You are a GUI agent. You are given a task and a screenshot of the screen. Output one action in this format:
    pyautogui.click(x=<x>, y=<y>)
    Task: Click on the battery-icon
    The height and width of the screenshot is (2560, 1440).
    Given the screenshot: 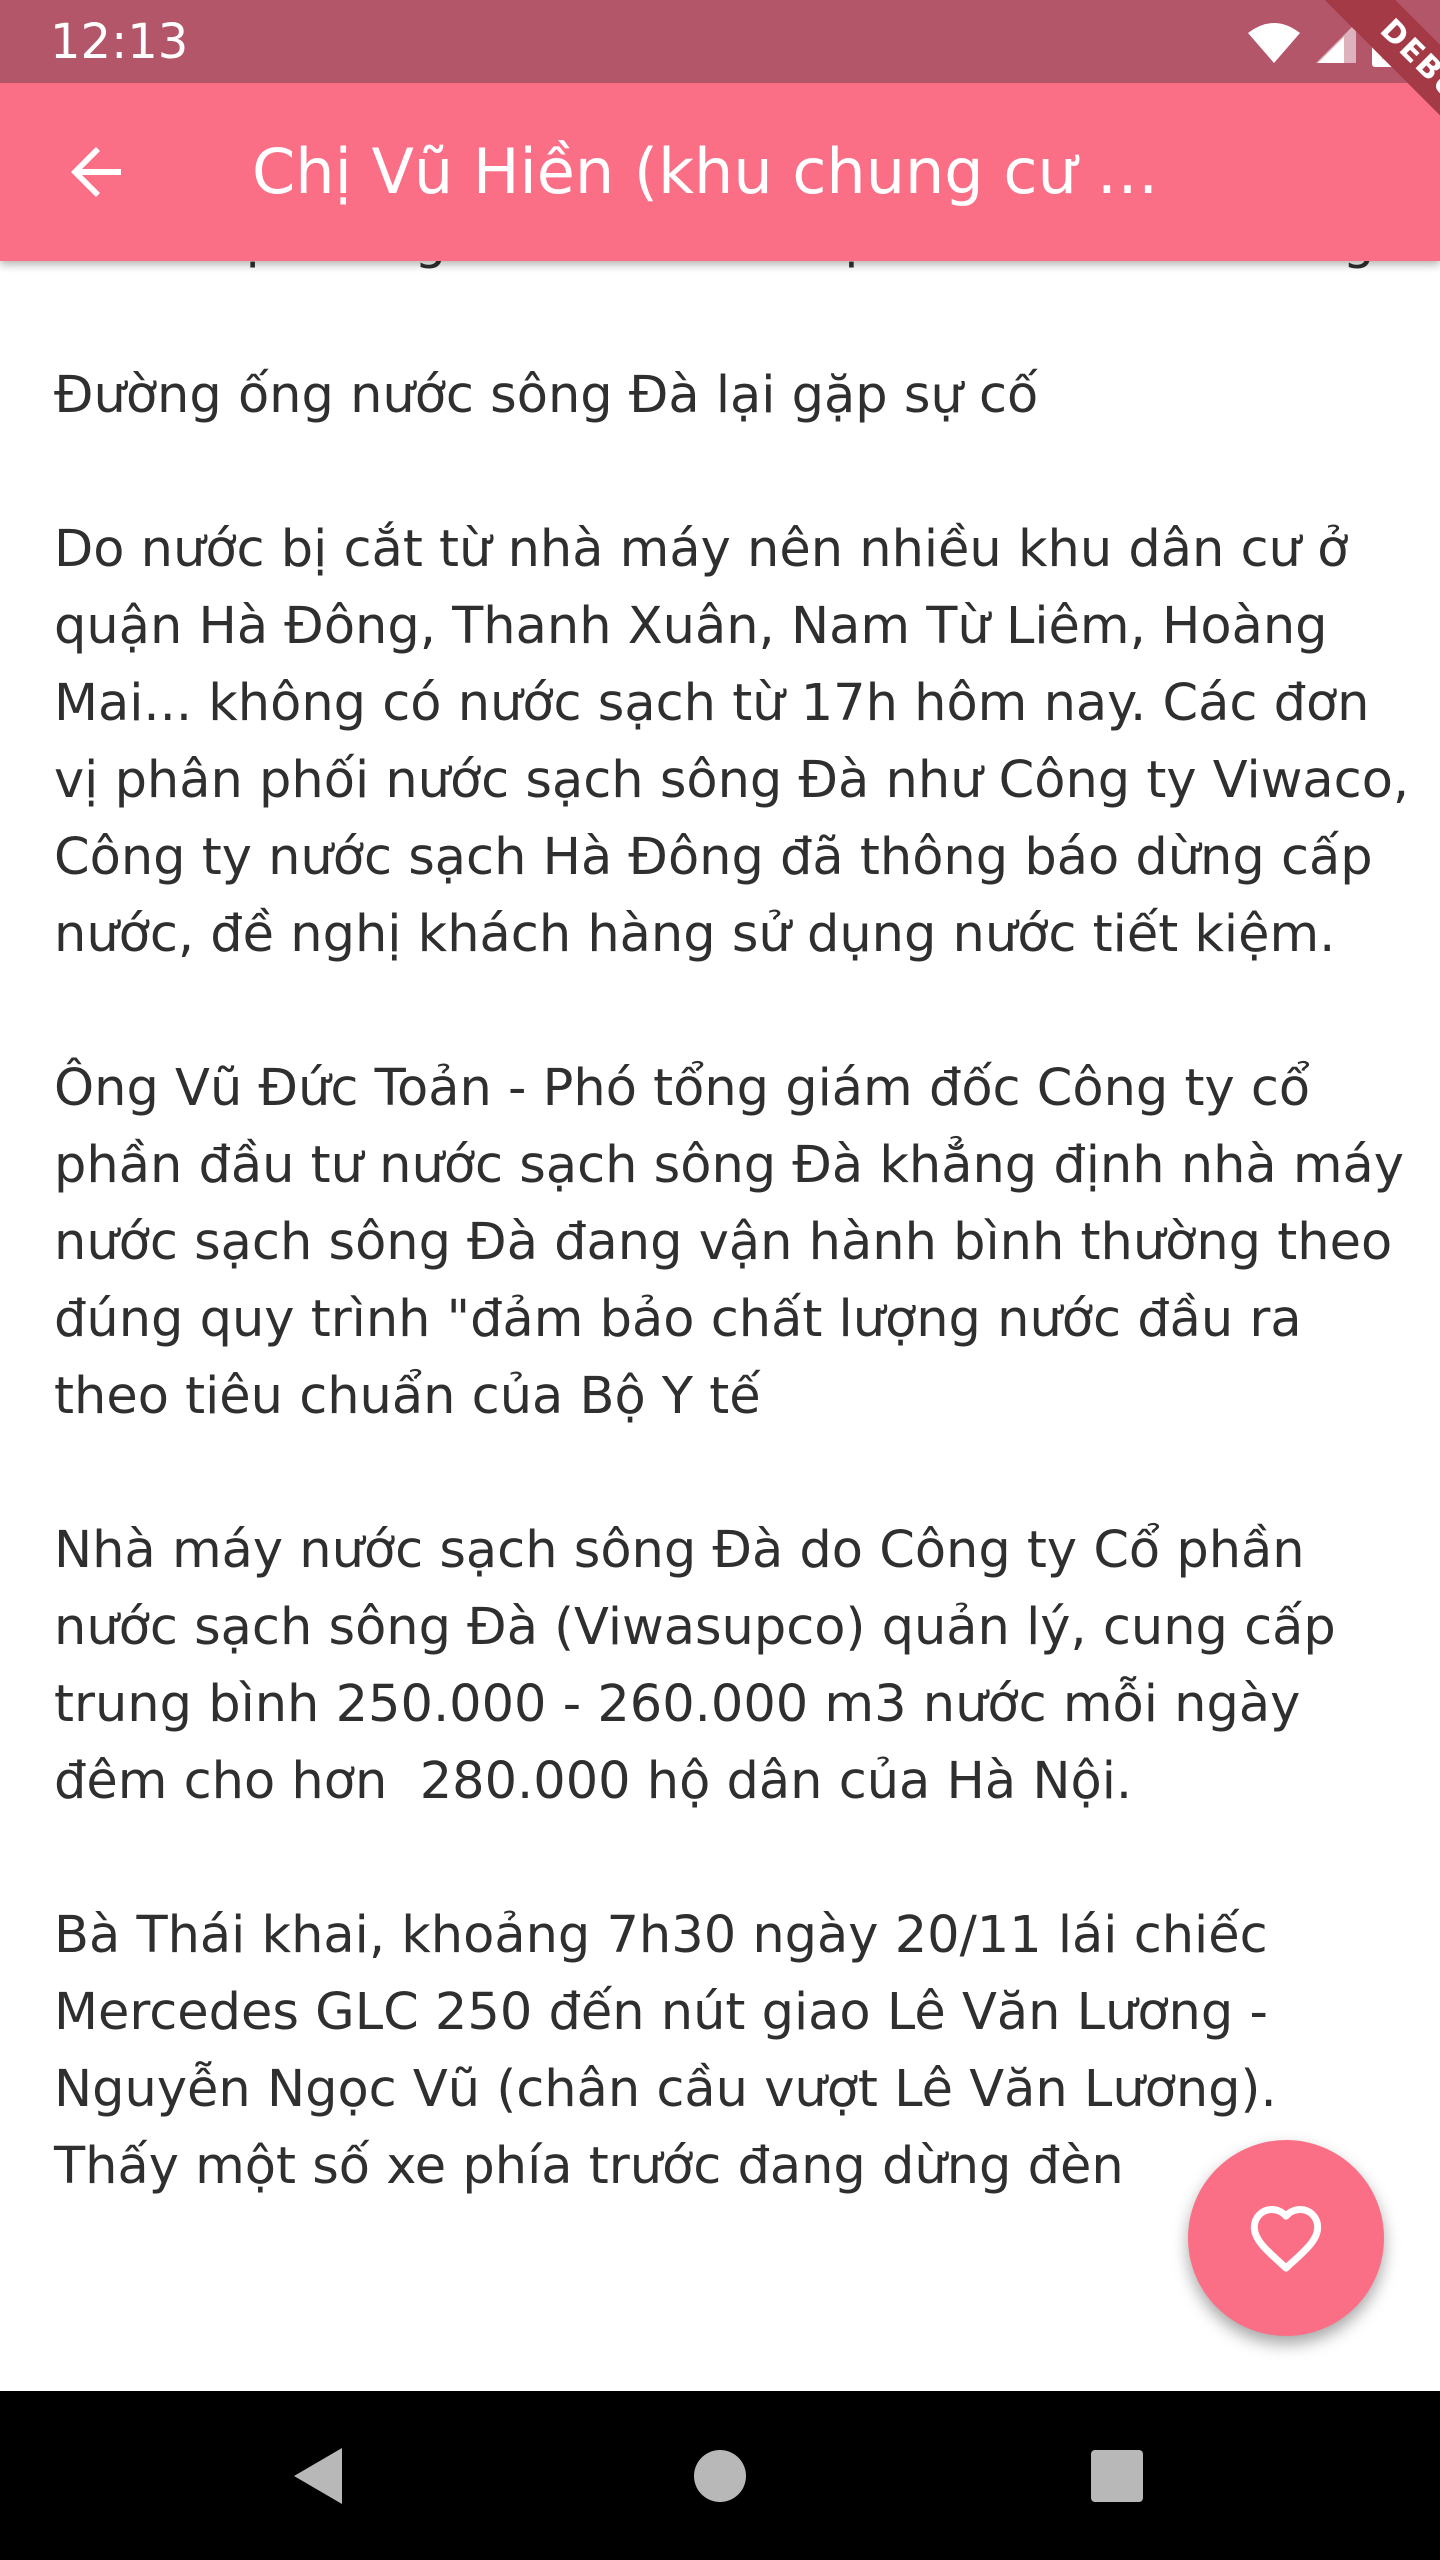 What is the action you would take?
    pyautogui.click(x=1385, y=42)
    